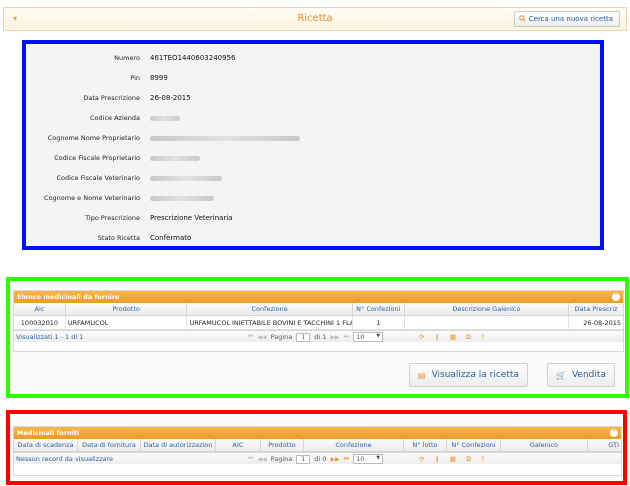 The height and width of the screenshot is (486, 630). I want to click on search-new-prescription-button: Cerca una nuova ricetta, so click(566, 19).